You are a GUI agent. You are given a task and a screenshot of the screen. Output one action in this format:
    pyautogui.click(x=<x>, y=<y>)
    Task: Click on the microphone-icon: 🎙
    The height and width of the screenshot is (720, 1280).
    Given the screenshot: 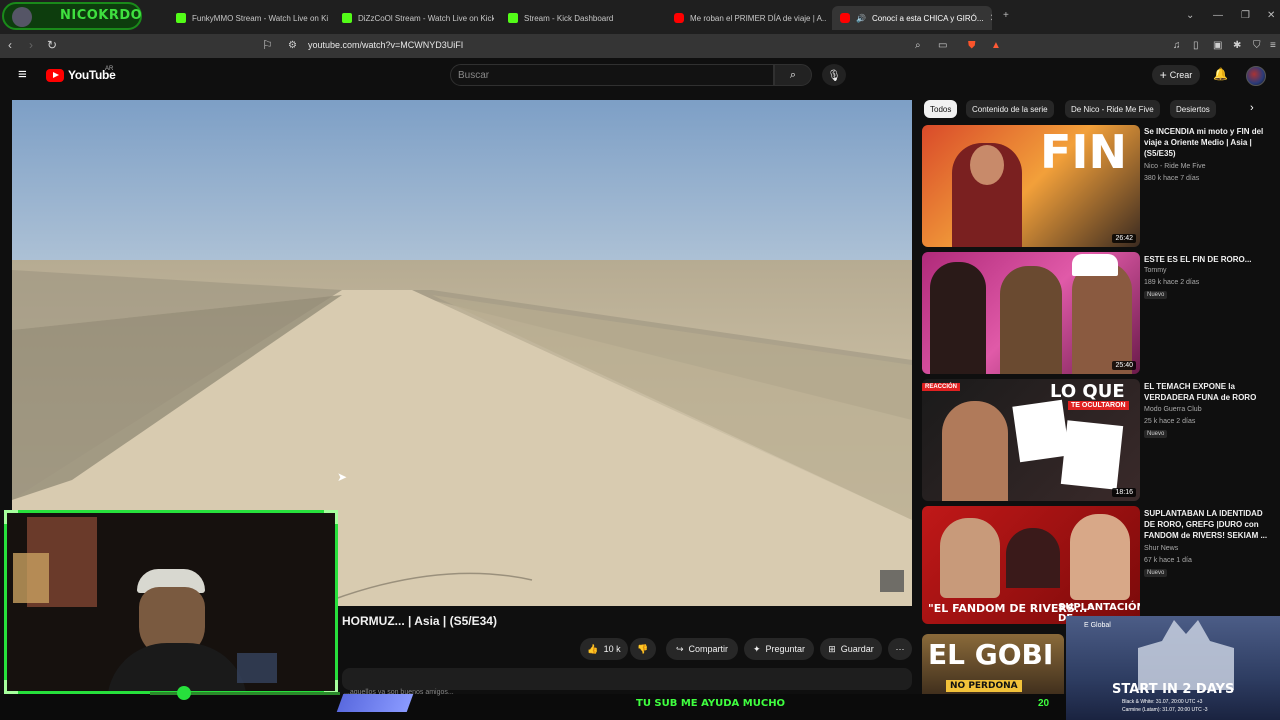 What is the action you would take?
    pyautogui.click(x=834, y=75)
    